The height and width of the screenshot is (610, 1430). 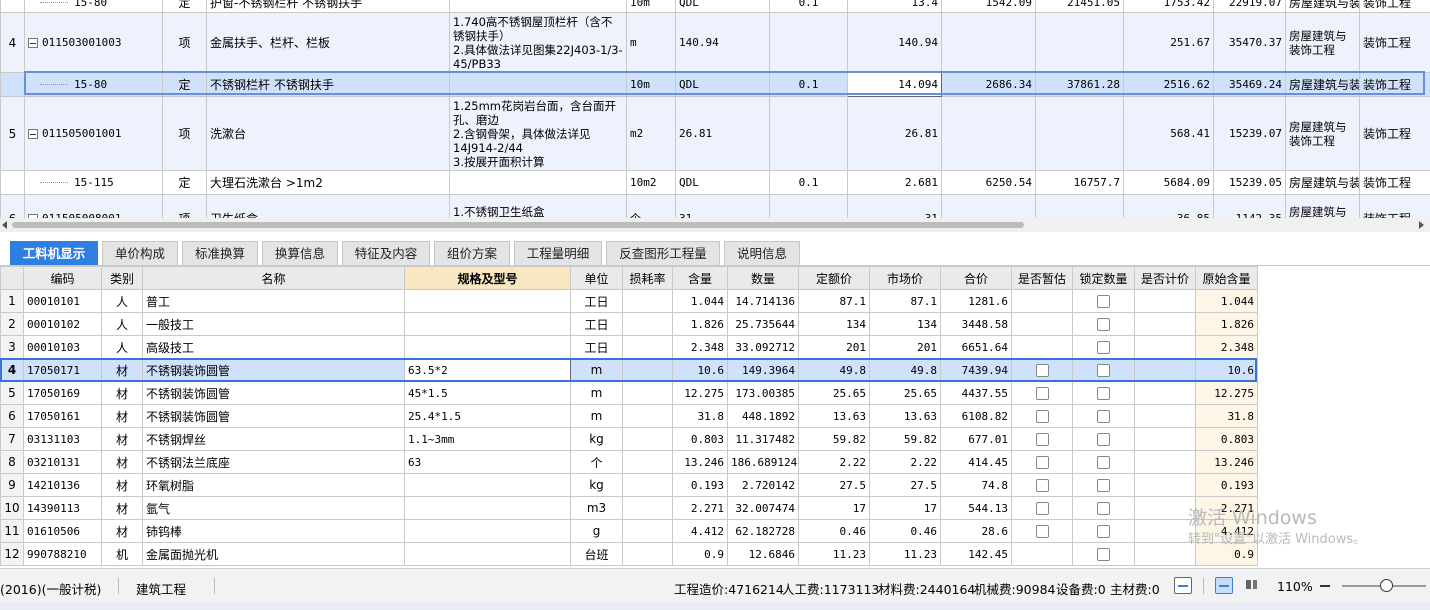 I want to click on item-subcategory: 装饰工程, so click(x=1394, y=182).